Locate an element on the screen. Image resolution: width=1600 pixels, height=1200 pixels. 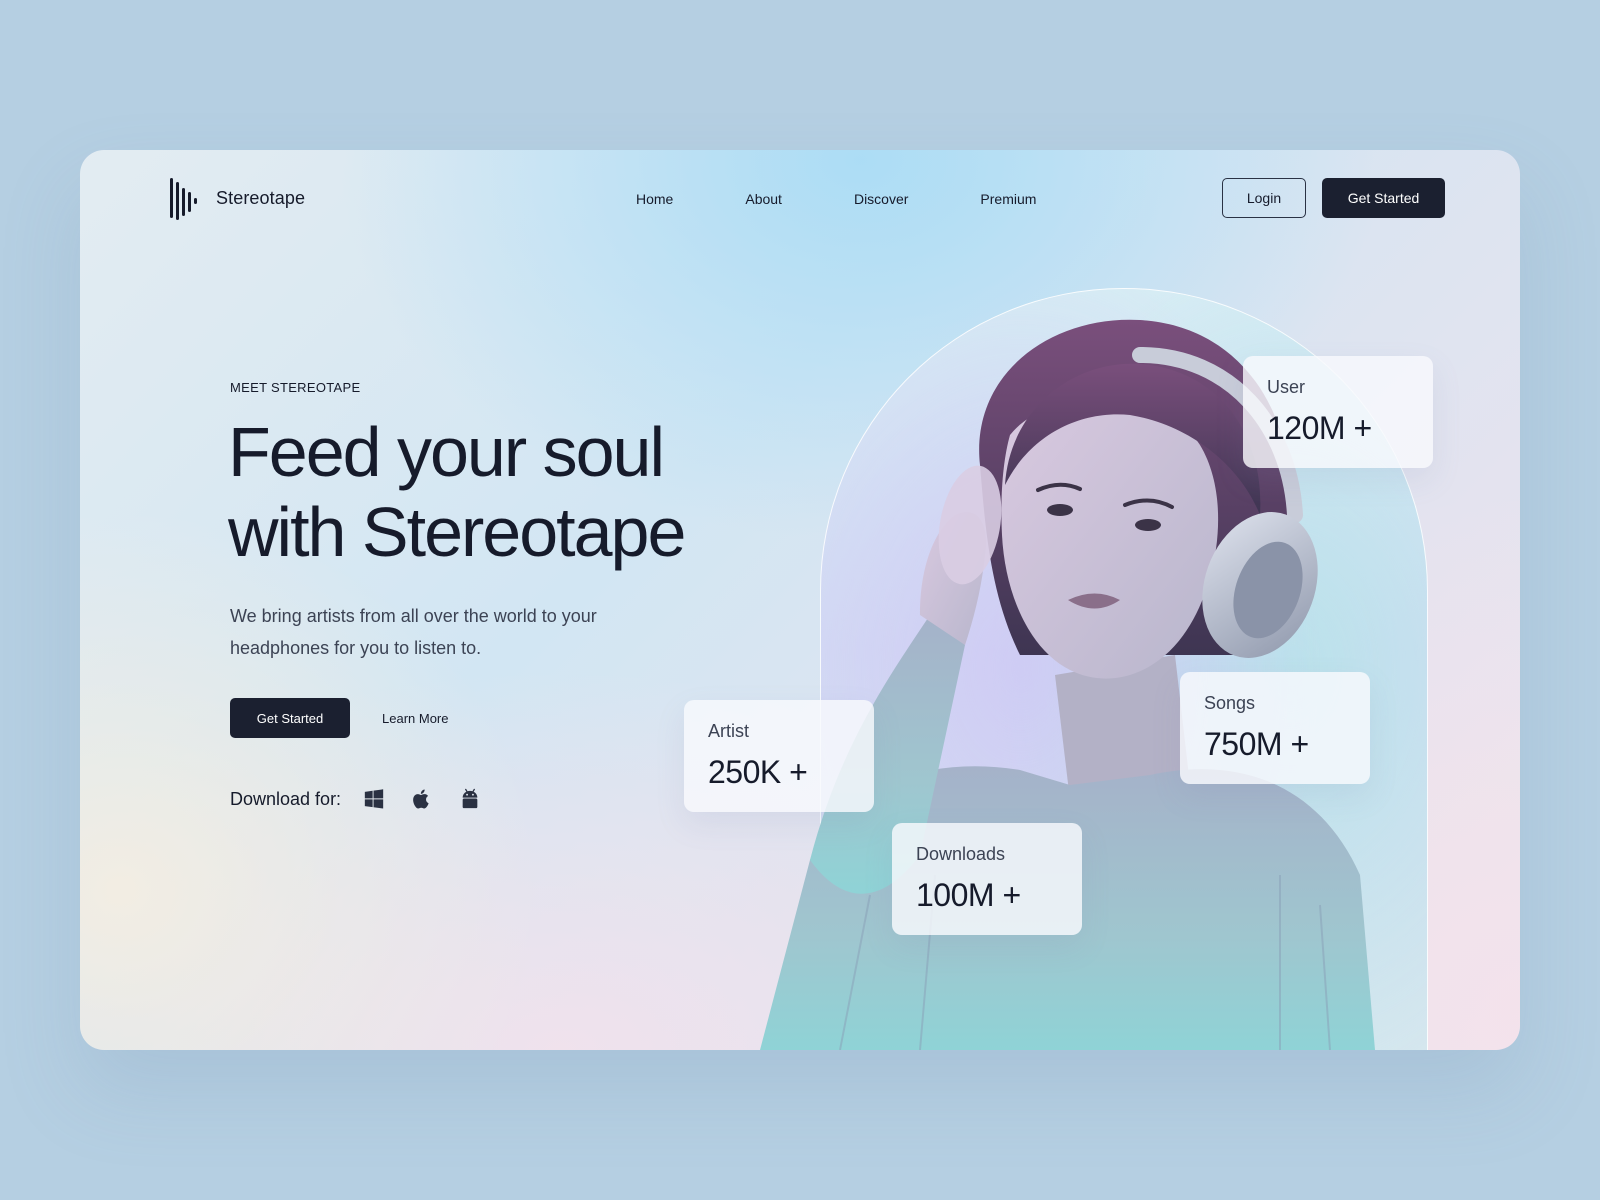
stat-value: 100M + is located at coordinates (968, 895).